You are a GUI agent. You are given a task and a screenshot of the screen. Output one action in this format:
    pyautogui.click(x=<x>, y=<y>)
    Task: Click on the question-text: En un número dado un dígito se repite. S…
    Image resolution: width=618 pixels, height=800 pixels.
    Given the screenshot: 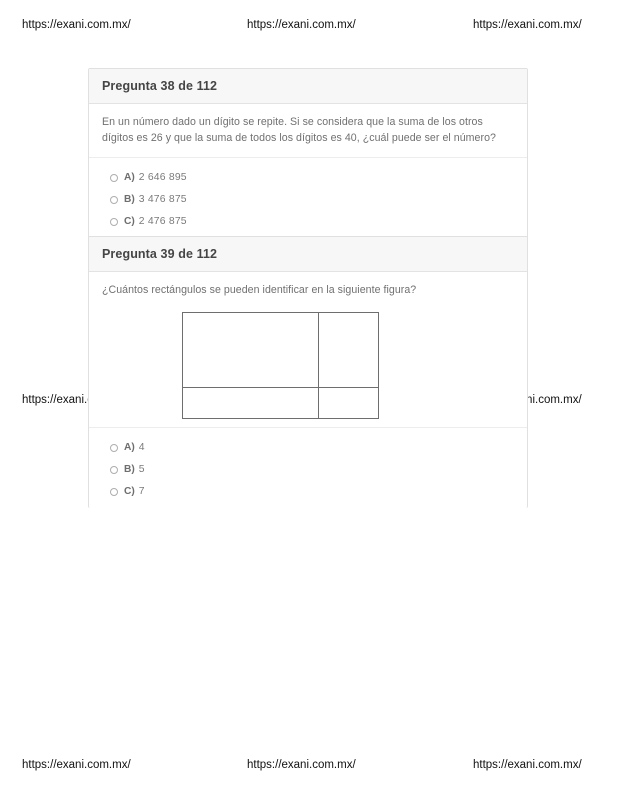 What is the action you would take?
    pyautogui.click(x=299, y=130)
    